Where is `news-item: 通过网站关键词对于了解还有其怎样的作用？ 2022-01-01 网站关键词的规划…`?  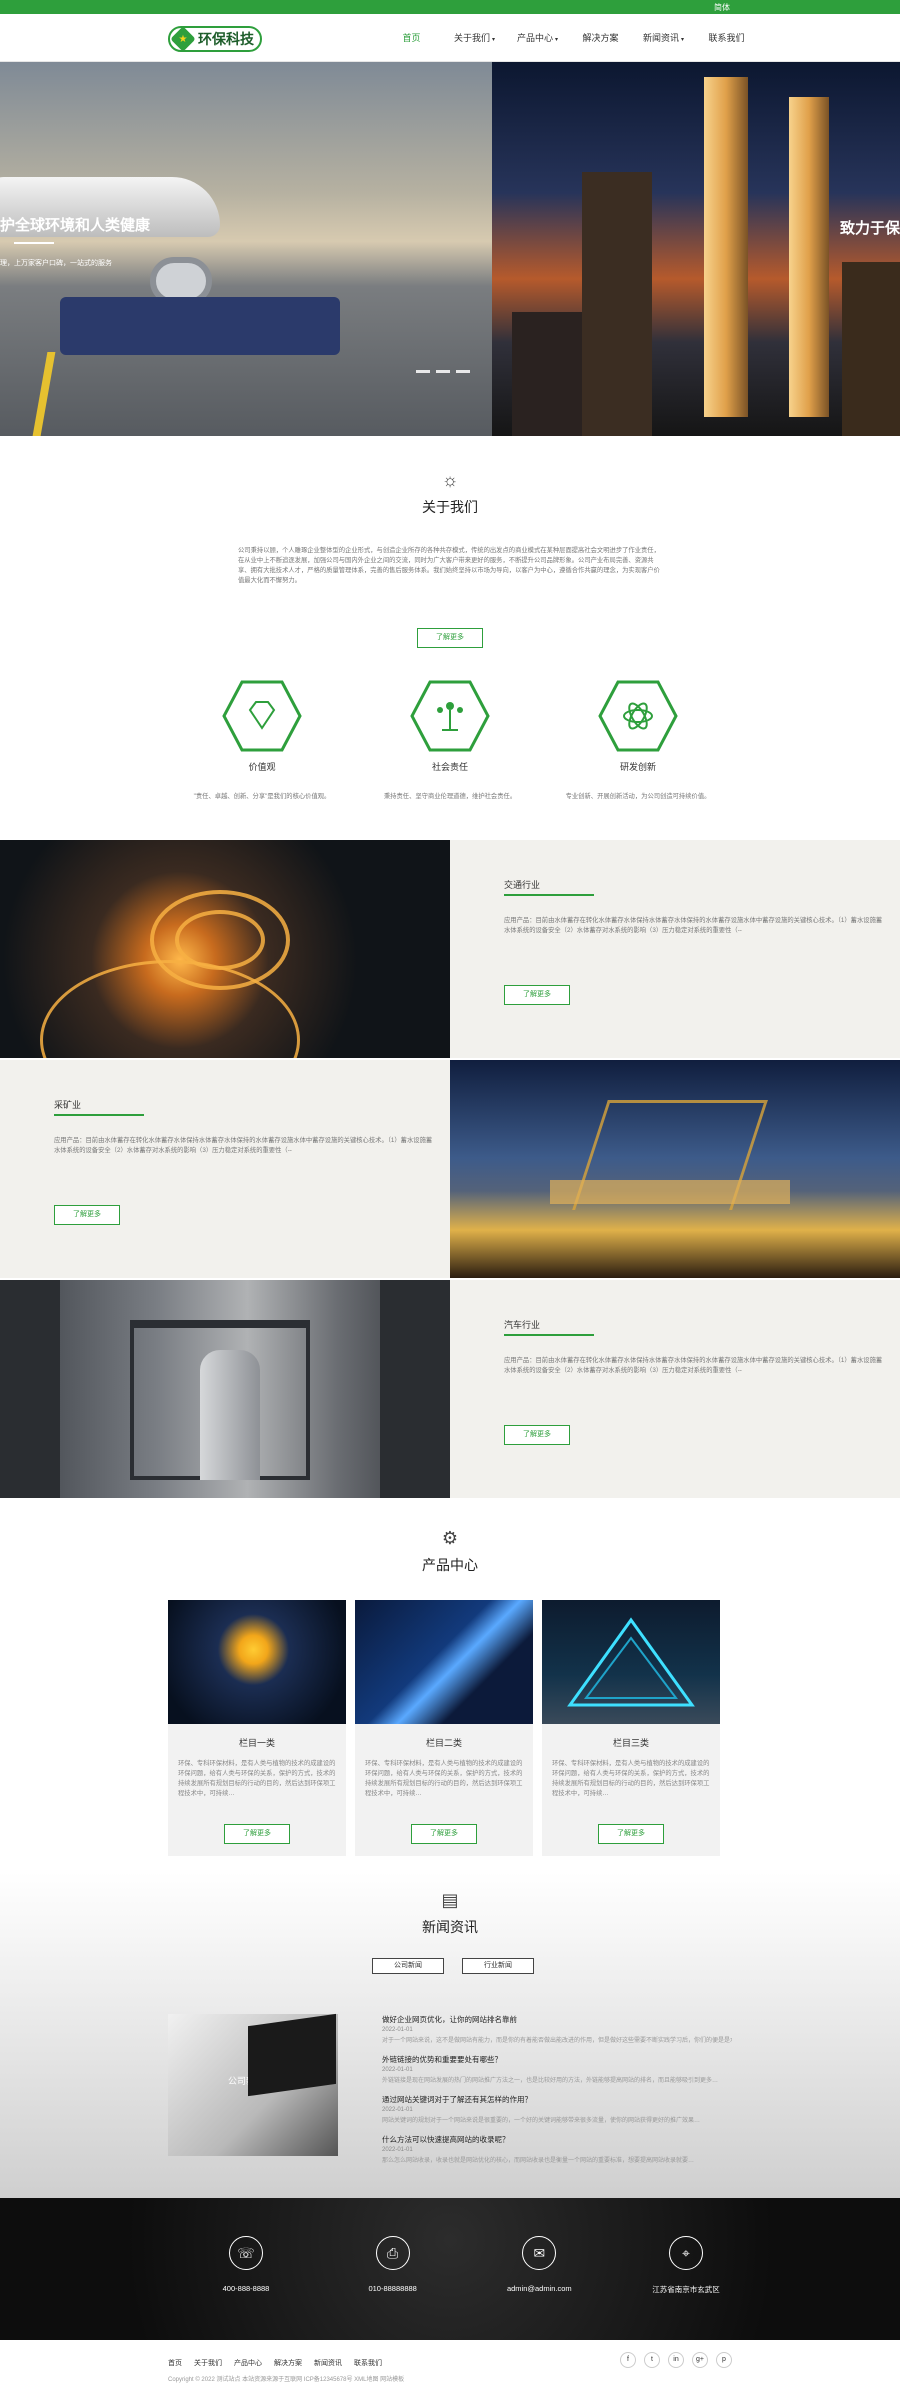 news-item: 通过网站关键词对于了解还有其怎样的作用？ 2022-01-01 网站关键词的规划… is located at coordinates (557, 2109).